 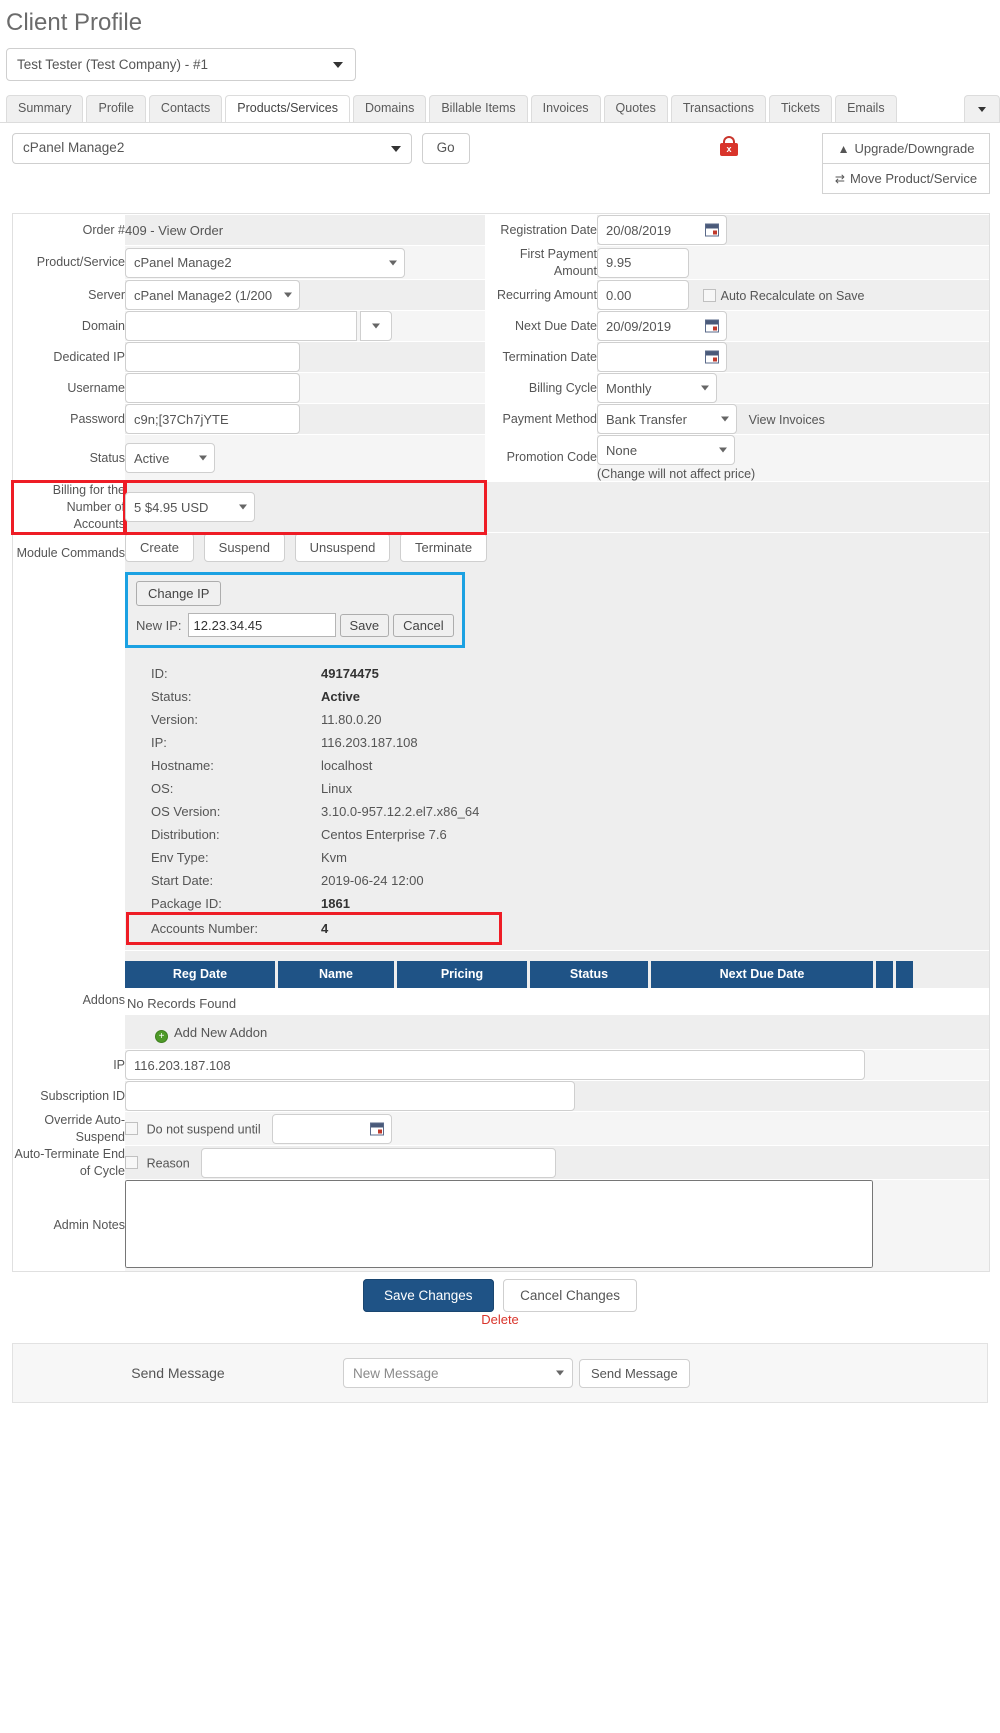 I want to click on detail-row-ip: IP: 116.203.187.108, so click(x=570, y=742).